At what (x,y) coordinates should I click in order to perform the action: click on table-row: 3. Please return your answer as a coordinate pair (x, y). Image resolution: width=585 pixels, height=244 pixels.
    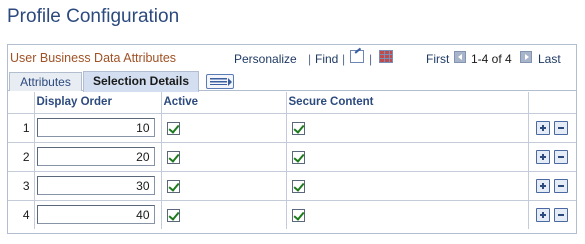
    Looking at the image, I should click on (292, 186).